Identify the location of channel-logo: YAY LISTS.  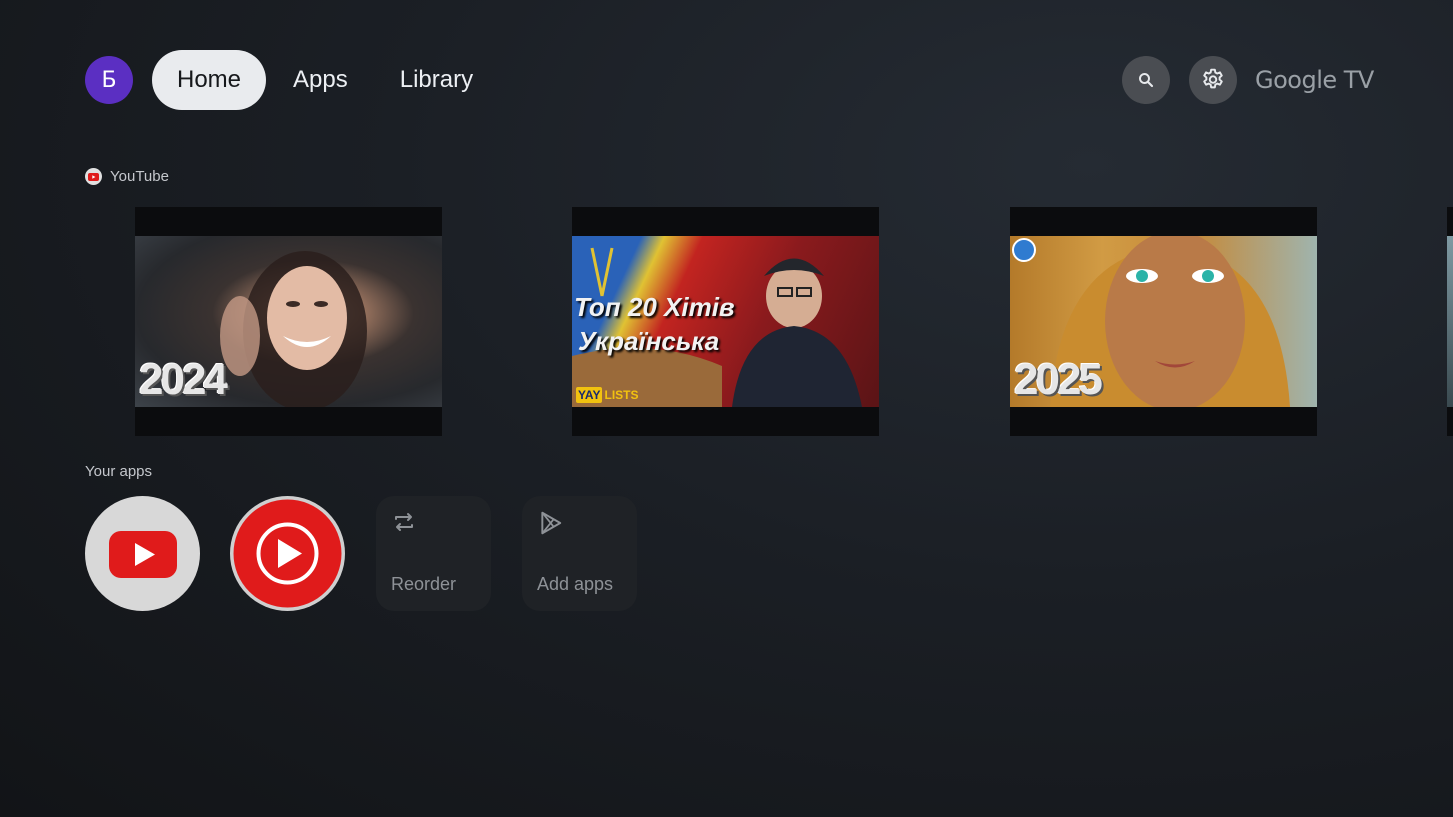
(607, 395).